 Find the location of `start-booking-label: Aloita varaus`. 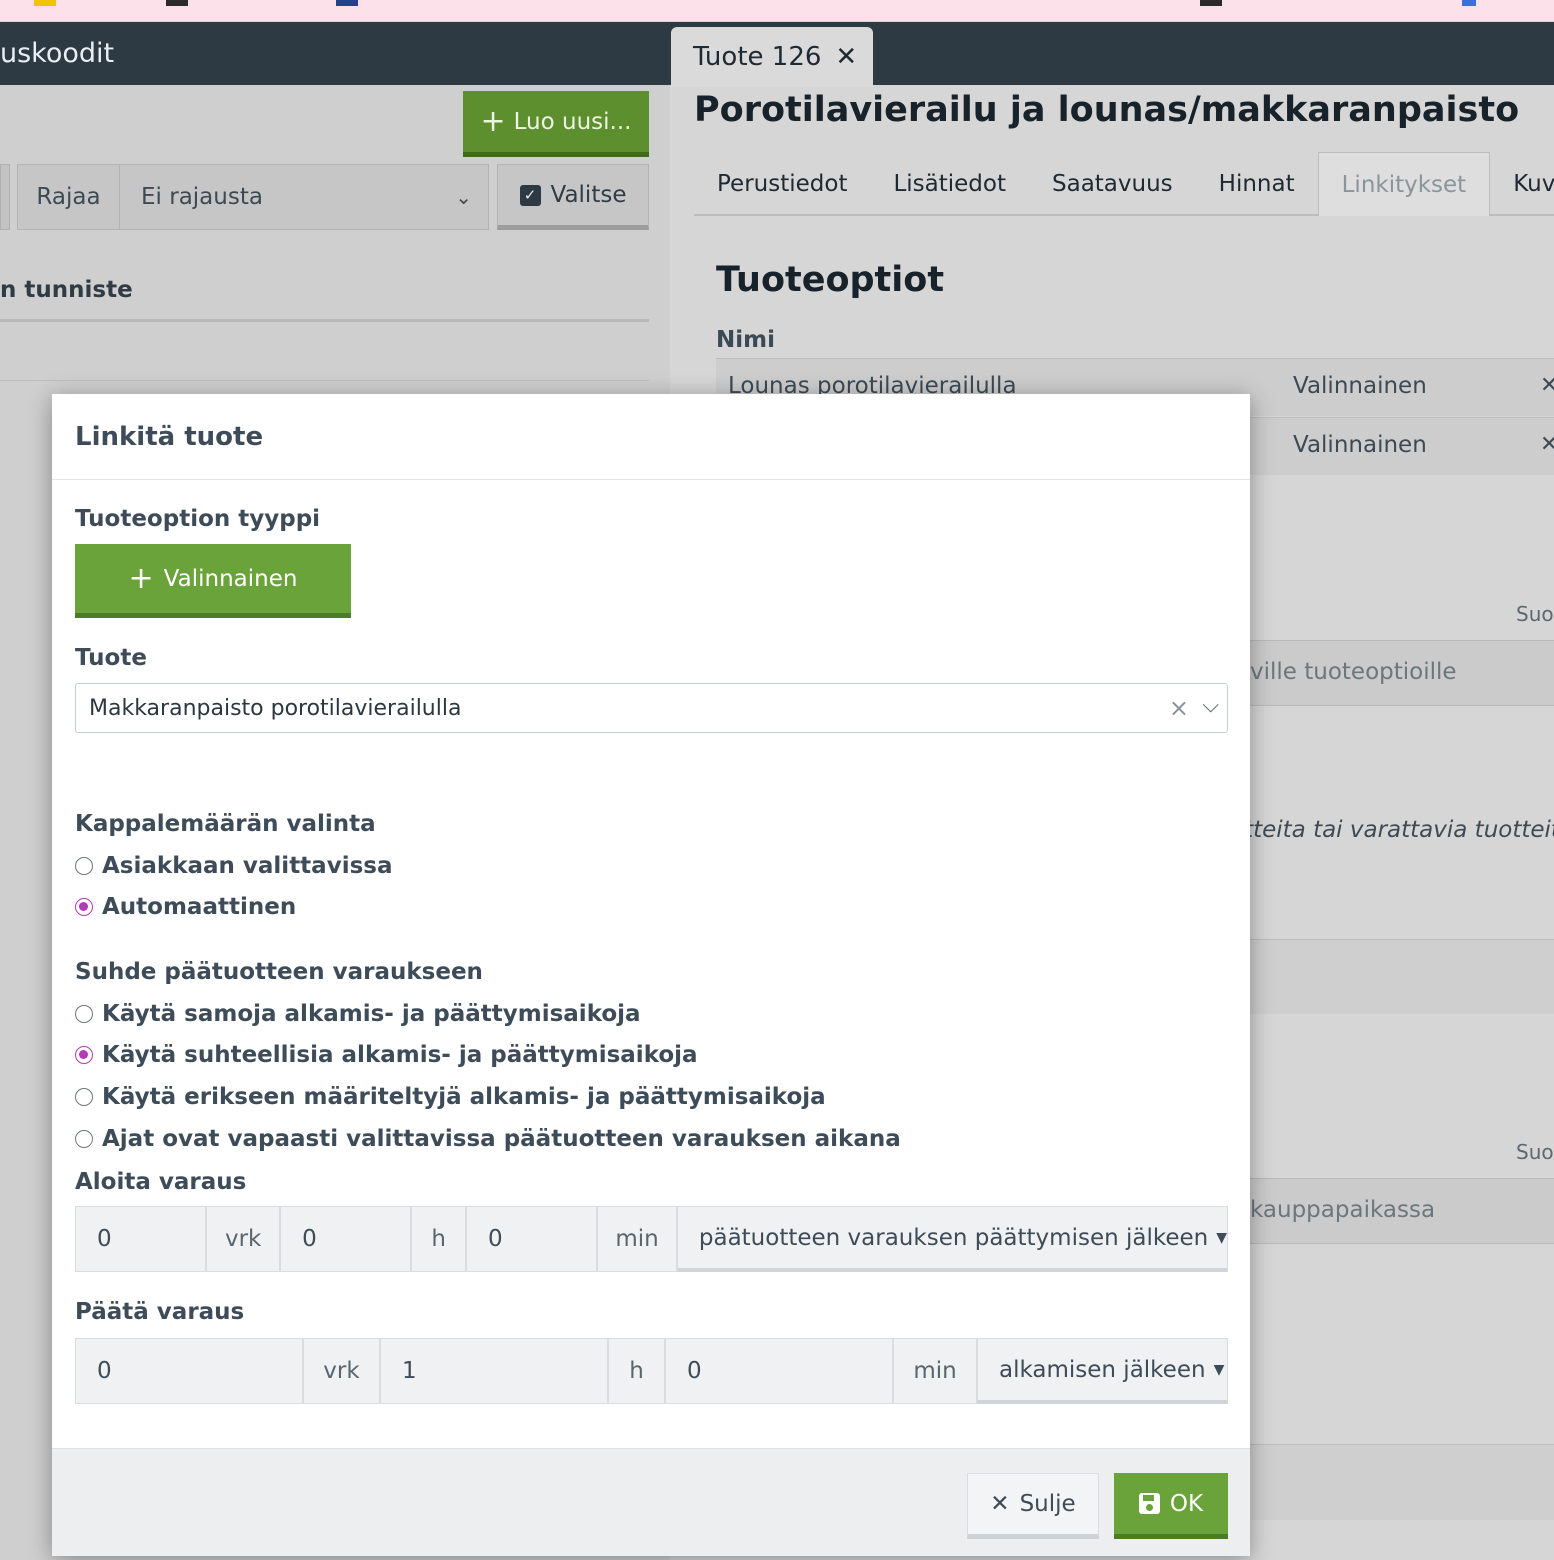

start-booking-label: Aloita varaus is located at coordinates (161, 1182).